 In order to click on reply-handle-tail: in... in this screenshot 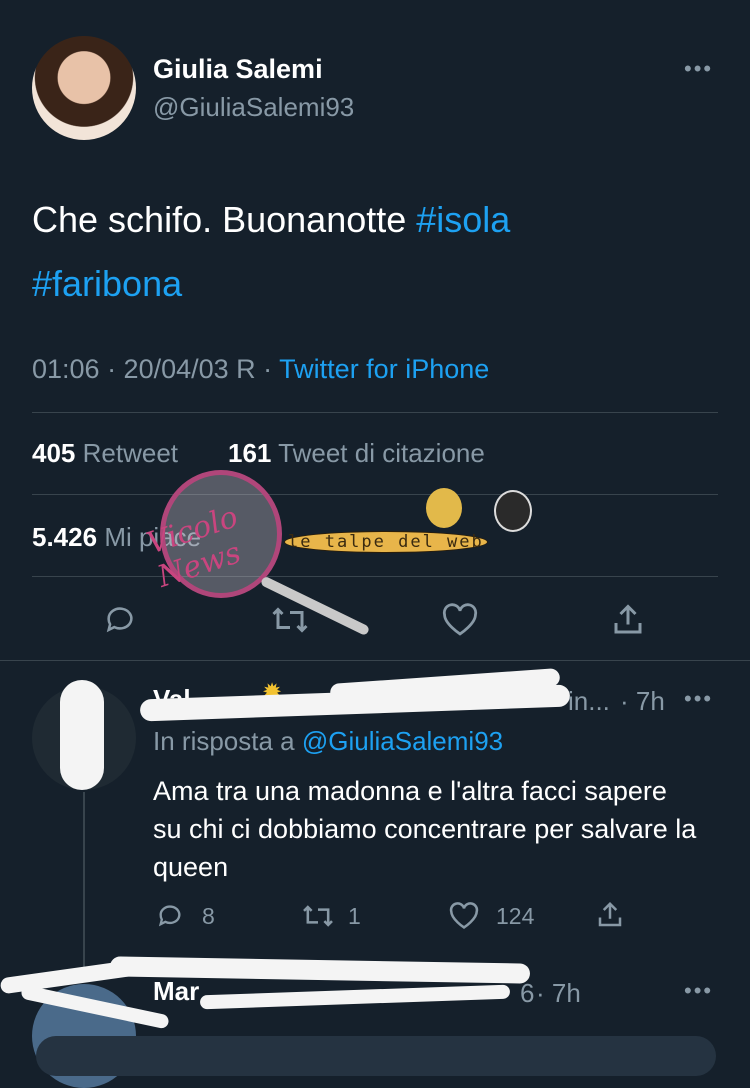, I will do `click(589, 701)`.